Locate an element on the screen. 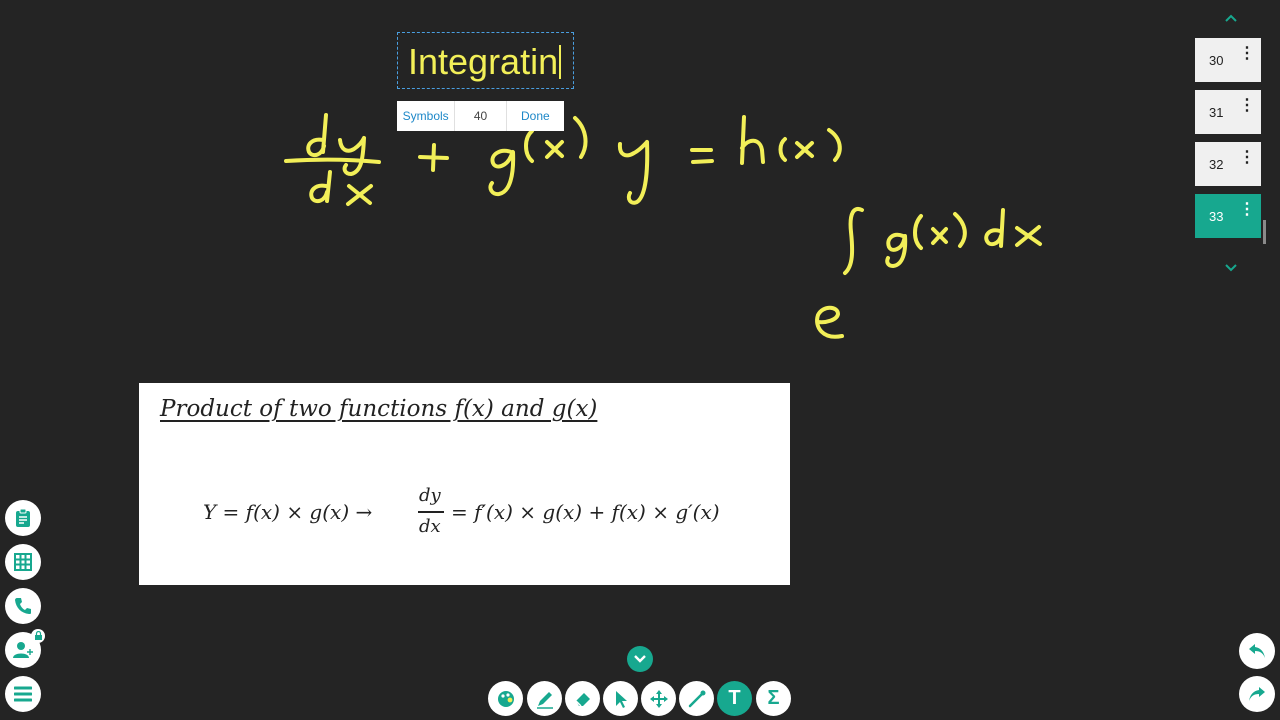  text-tool-button: T is located at coordinates (734, 698).